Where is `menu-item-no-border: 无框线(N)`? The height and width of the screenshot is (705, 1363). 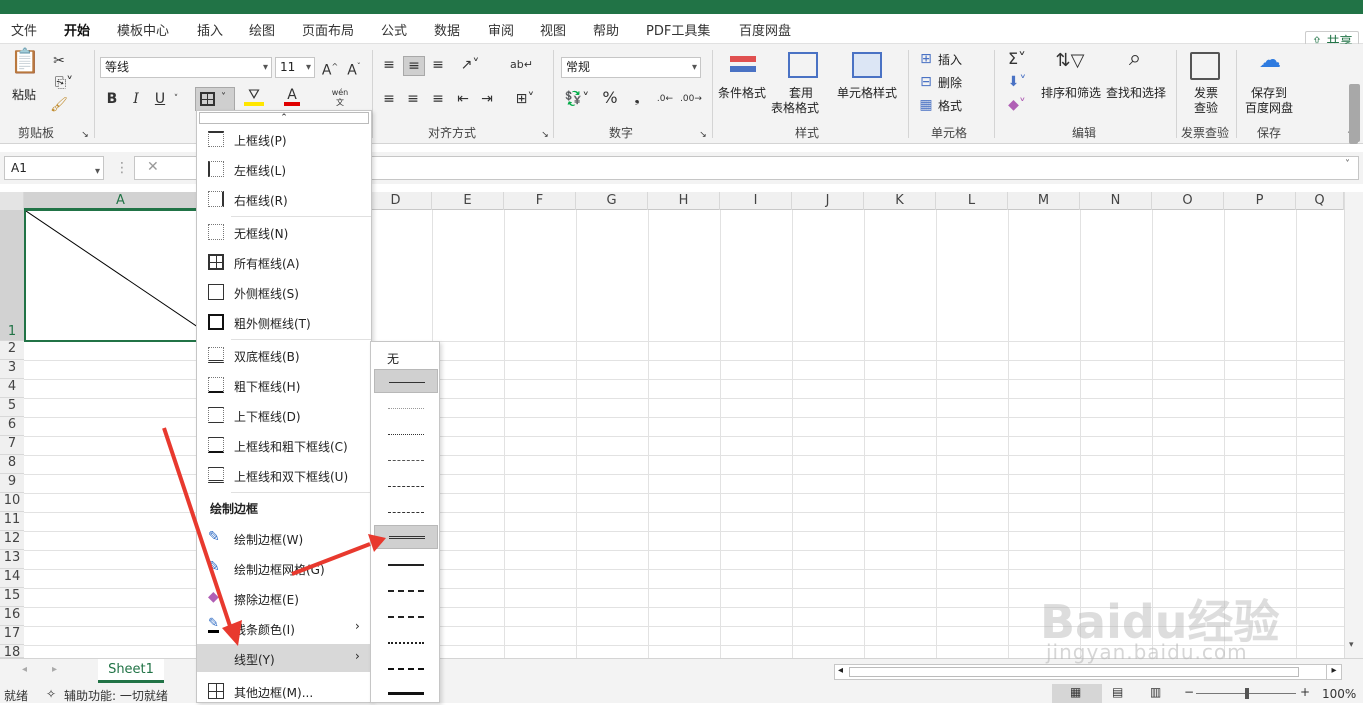
menu-item-no-border: 无框线(N) is located at coordinates (284, 232).